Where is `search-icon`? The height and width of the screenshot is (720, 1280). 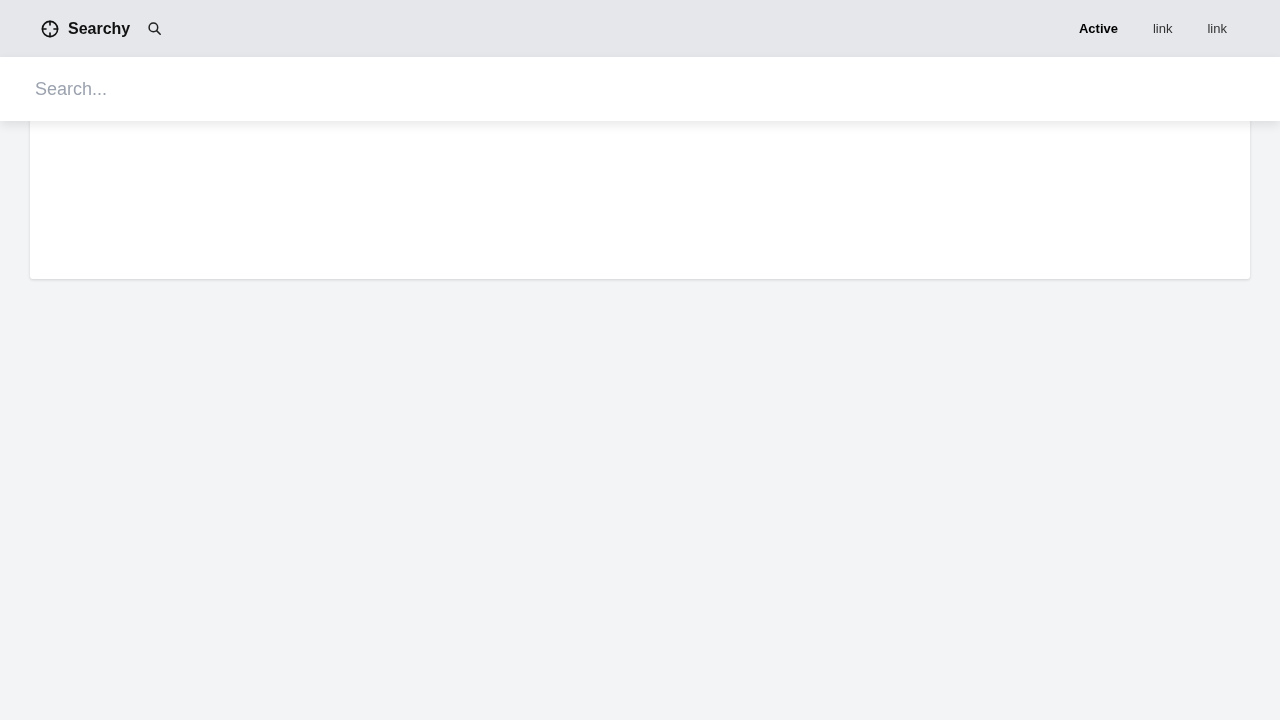
search-icon is located at coordinates (155, 28).